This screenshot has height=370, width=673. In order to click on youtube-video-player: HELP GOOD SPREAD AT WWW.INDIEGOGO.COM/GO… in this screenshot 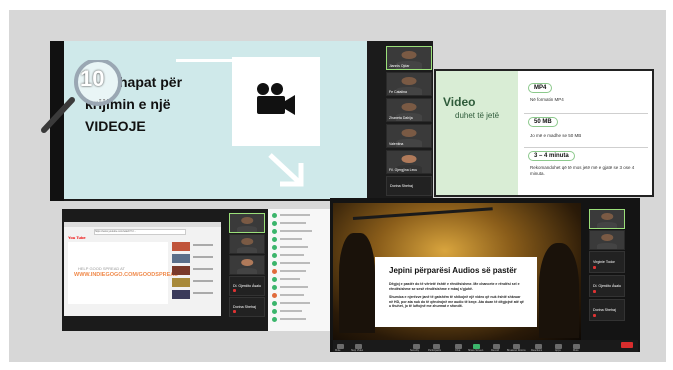, I will do `click(123, 273)`.